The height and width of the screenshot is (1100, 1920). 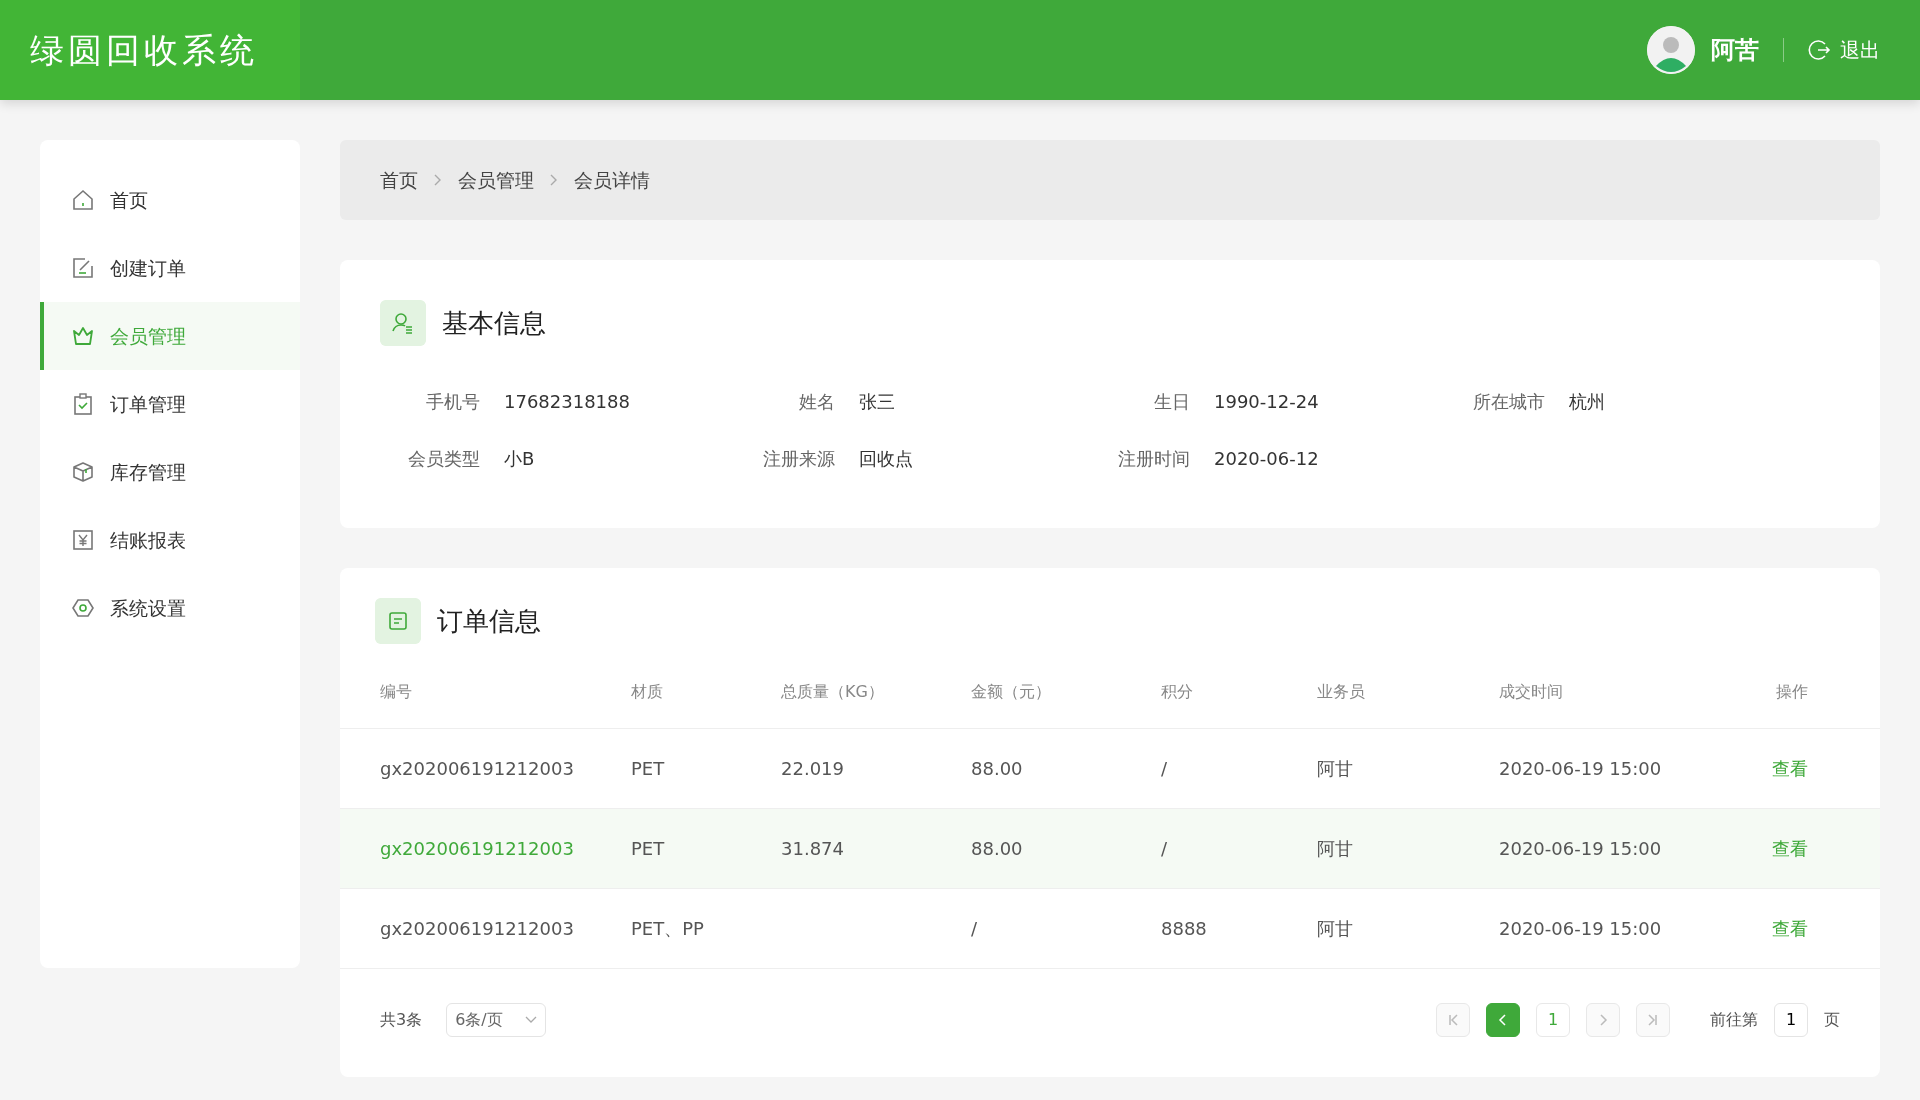 I want to click on breadcrumb-item: 首页, so click(x=399, y=180).